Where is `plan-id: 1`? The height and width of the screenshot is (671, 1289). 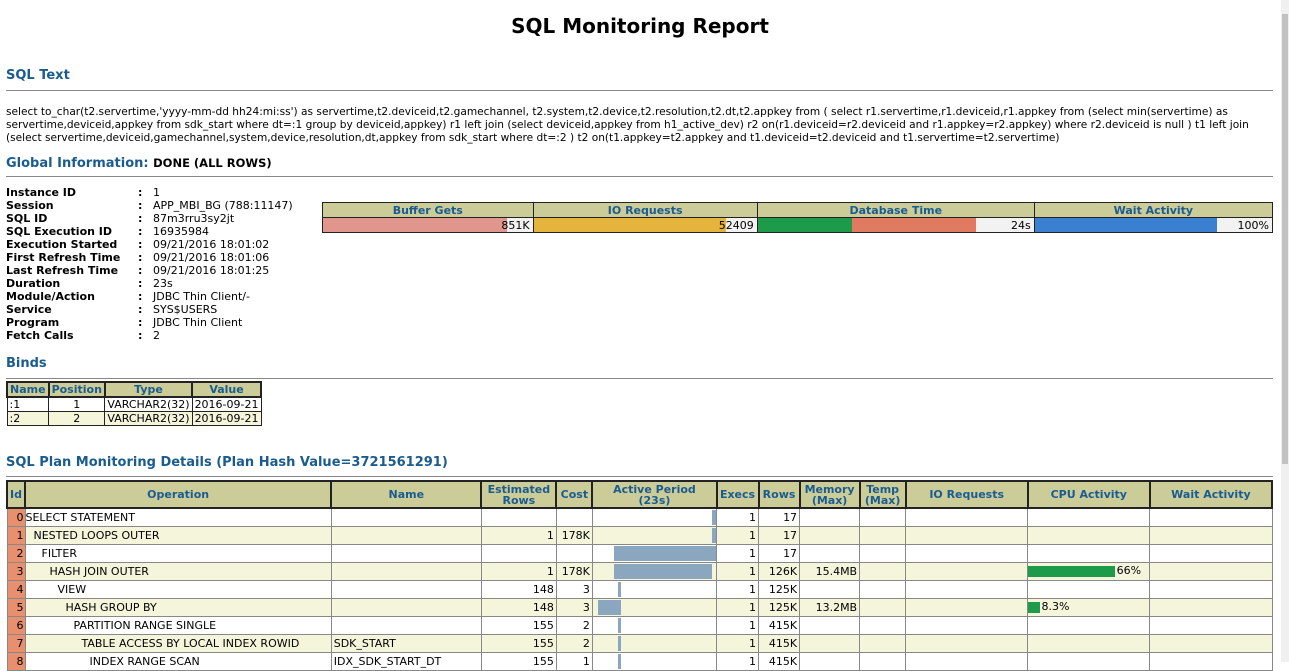
plan-id: 1 is located at coordinates (16, 535).